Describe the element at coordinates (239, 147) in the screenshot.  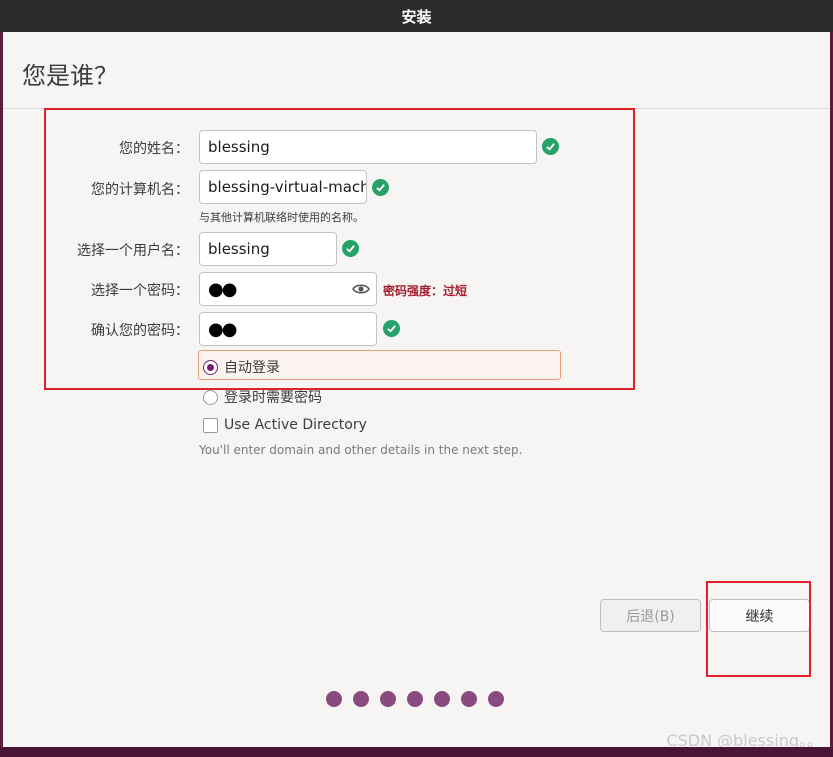
I see `name-field-value: blessing` at that location.